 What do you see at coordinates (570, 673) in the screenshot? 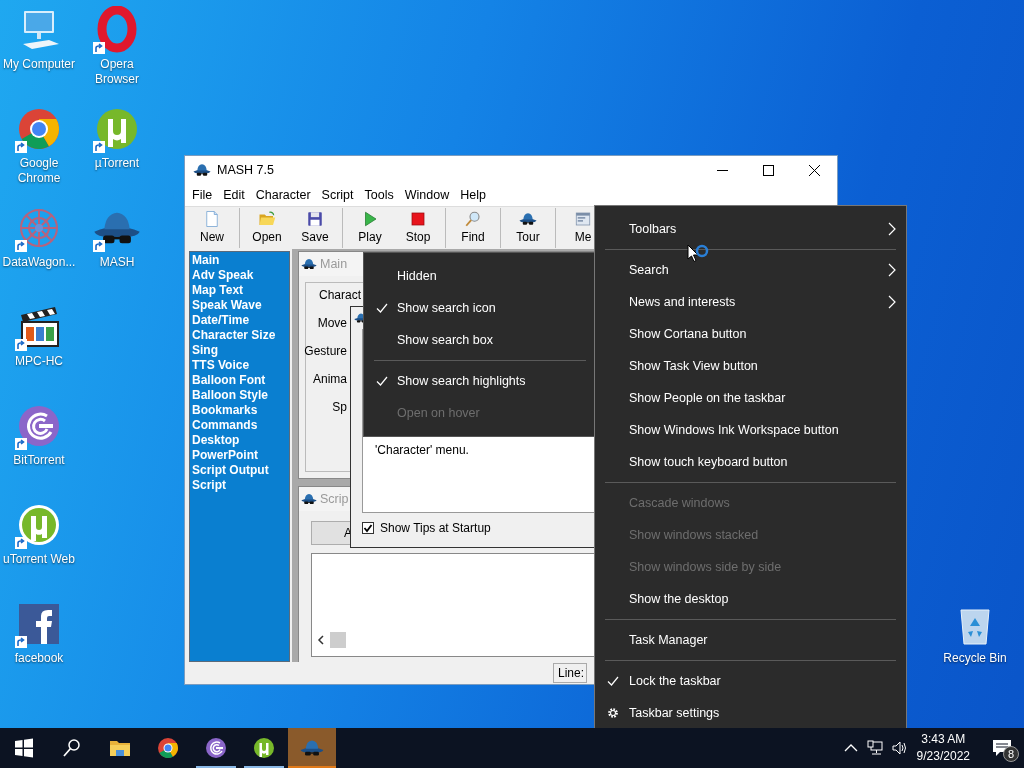
I see `status-panel: Line:` at bounding box center [570, 673].